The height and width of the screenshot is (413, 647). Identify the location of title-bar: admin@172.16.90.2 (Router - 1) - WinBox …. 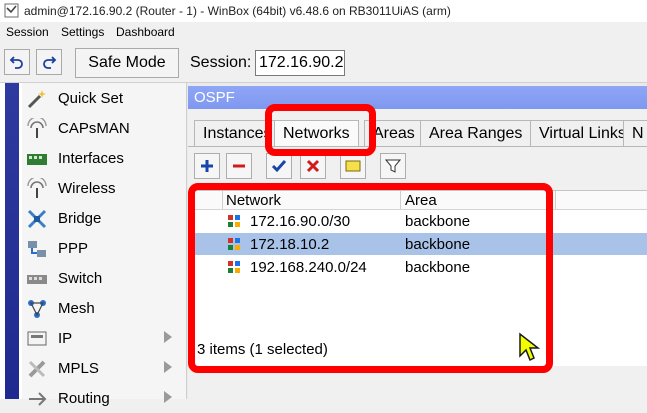
(323, 11).